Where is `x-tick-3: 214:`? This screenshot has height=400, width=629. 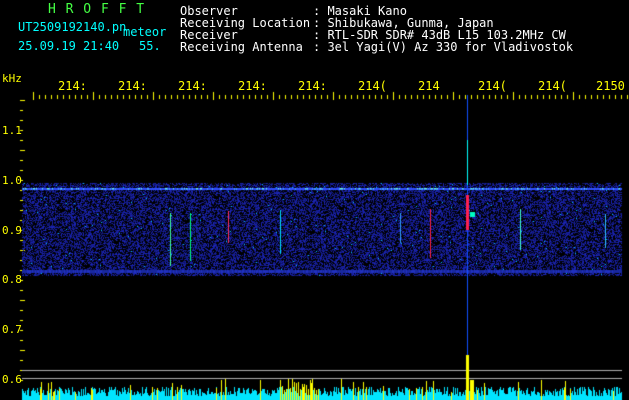 x-tick-3: 214: is located at coordinates (192, 86).